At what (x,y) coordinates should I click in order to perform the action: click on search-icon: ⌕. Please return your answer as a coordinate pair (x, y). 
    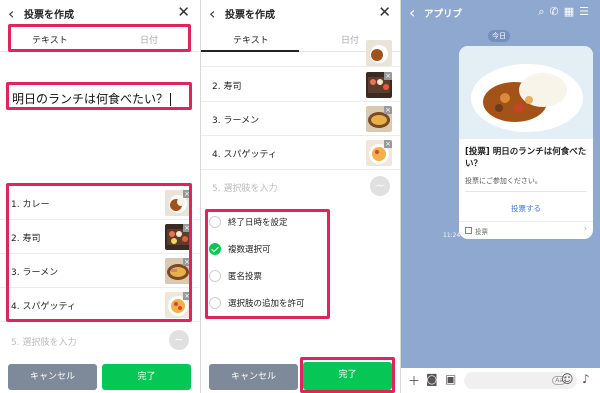
    Looking at the image, I should click on (543, 11).